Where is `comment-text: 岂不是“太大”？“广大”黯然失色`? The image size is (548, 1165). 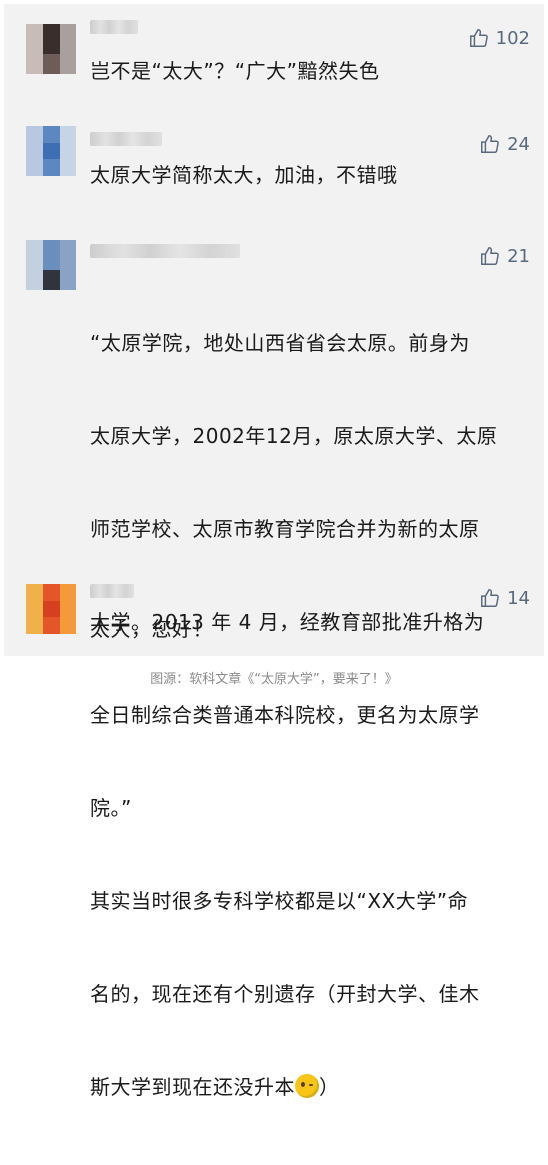 comment-text: 岂不是“太大”？“广大”黯然失色 is located at coordinates (235, 71).